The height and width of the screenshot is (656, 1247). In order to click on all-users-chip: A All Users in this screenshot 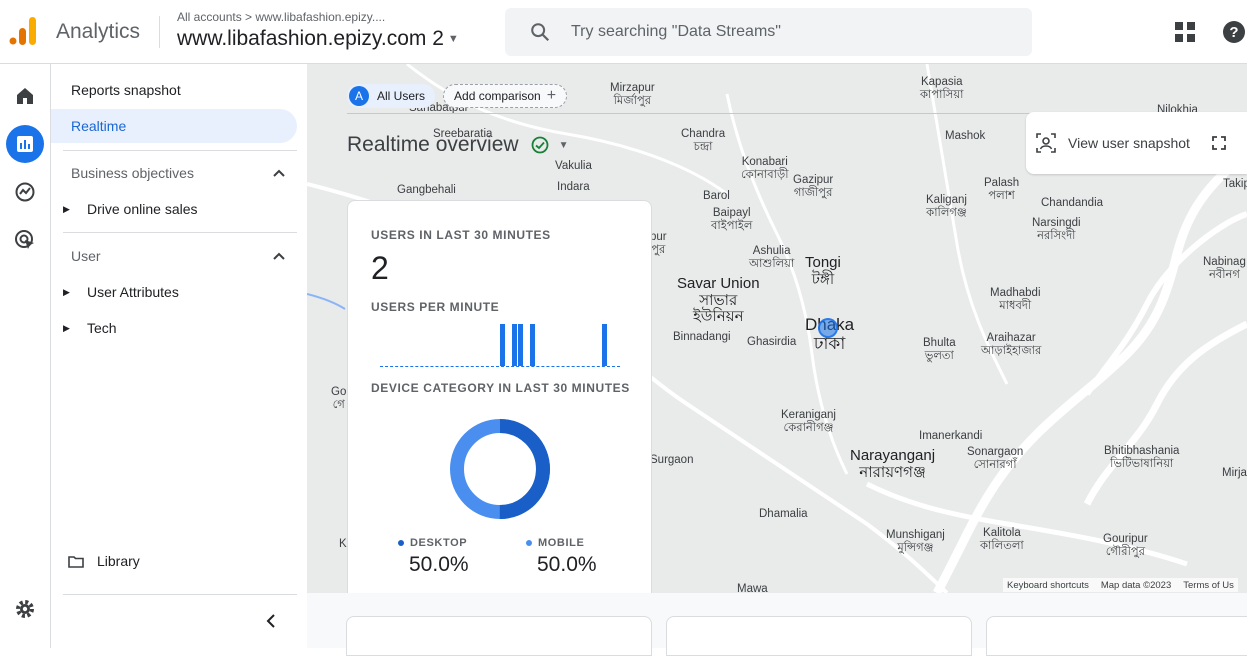, I will do `click(391, 96)`.